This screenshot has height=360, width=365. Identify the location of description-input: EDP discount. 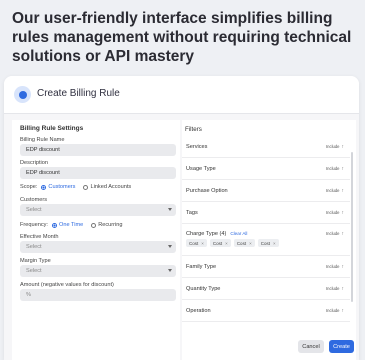
(98, 173).